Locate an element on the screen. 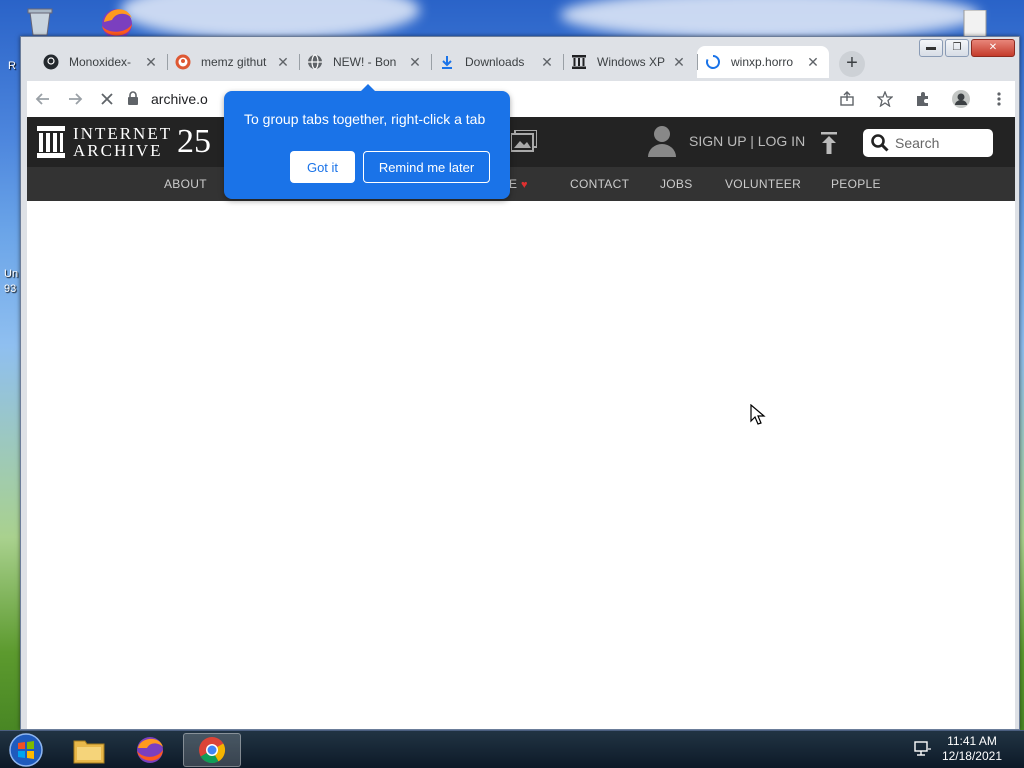 The height and width of the screenshot is (768, 1024). got-it-button: Got it is located at coordinates (322, 167).